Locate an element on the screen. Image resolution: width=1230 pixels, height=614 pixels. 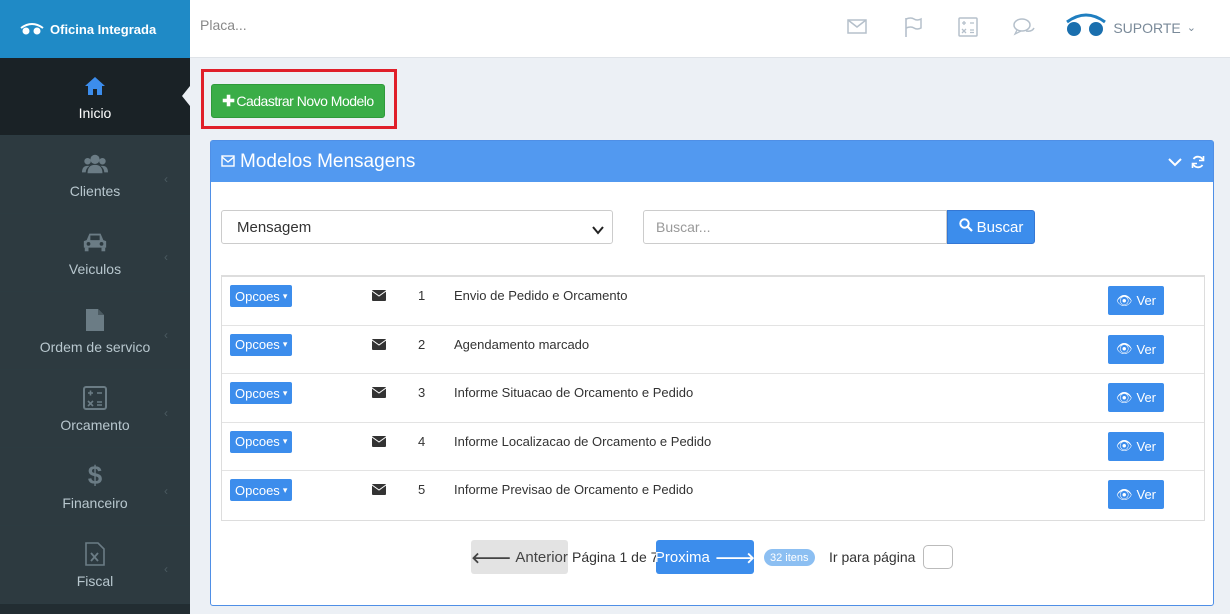
sidebar-item-label: Fiscal is located at coordinates (95, 580).